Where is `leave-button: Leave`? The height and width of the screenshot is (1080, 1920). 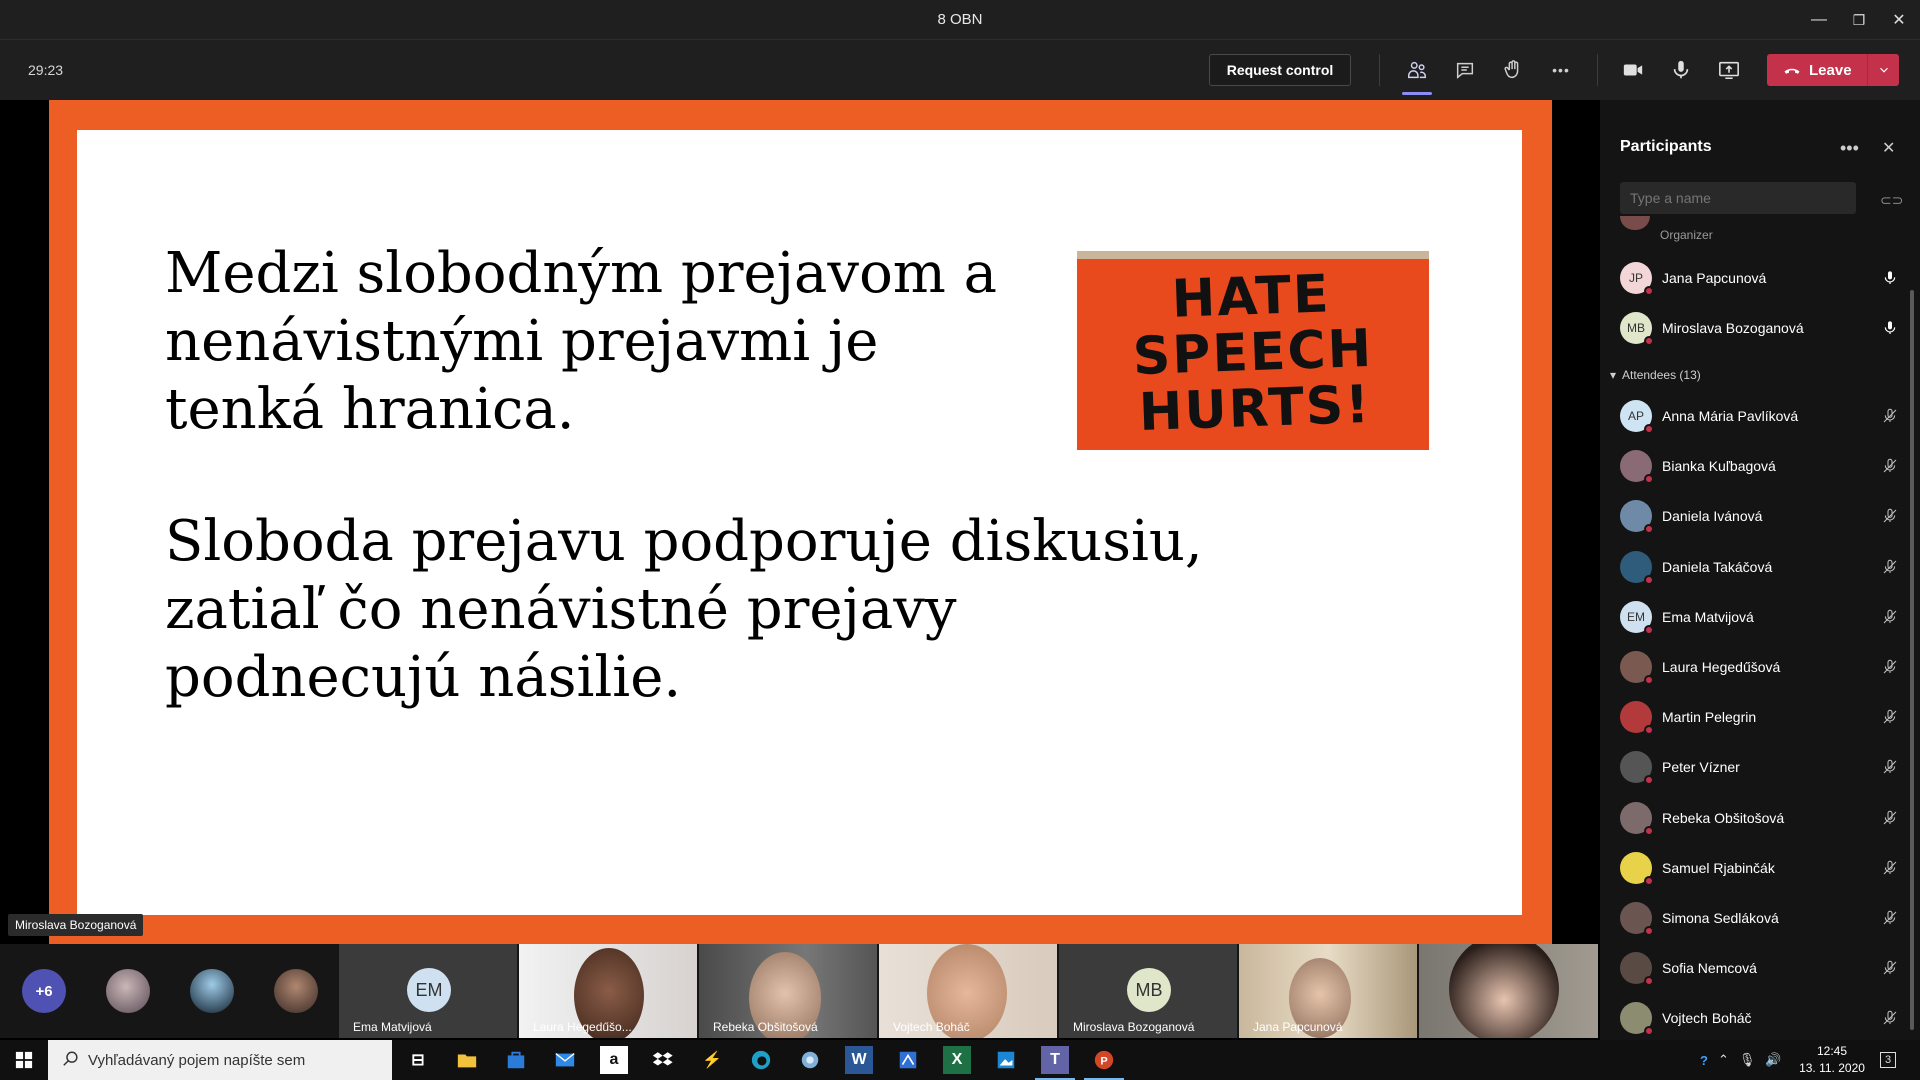 leave-button: Leave is located at coordinates (1833, 70).